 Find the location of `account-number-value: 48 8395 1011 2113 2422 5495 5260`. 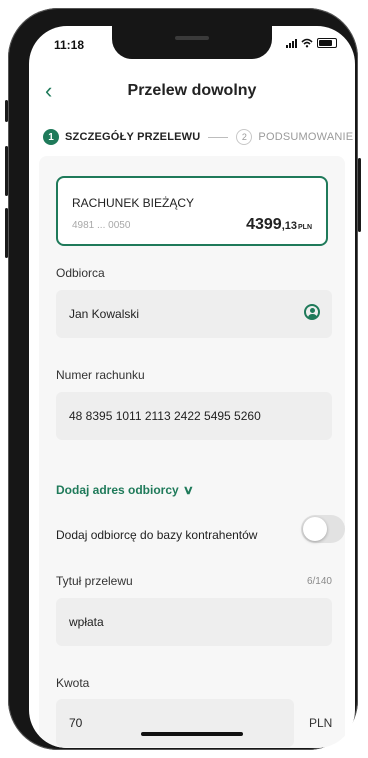

account-number-value: 48 8395 1011 2113 2422 5495 5260 is located at coordinates (165, 416).